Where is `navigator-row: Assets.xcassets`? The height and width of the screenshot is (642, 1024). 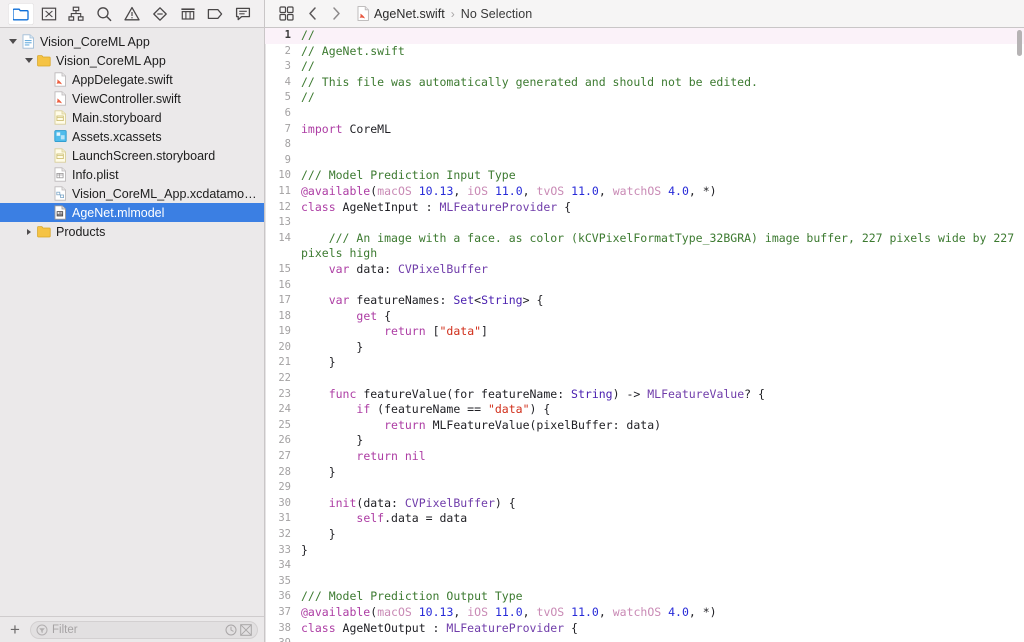
navigator-row: Assets.xcassets is located at coordinates (132, 136).